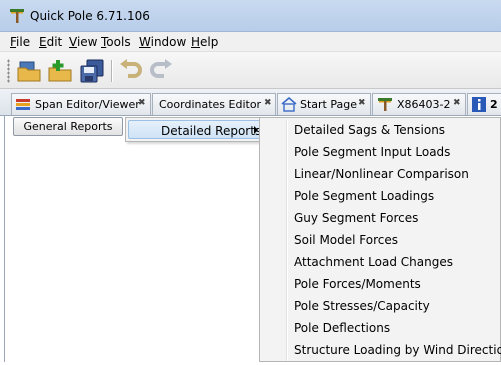 The width and height of the screenshot is (501, 365). What do you see at coordinates (289, 104) in the screenshot?
I see `home-icon` at bounding box center [289, 104].